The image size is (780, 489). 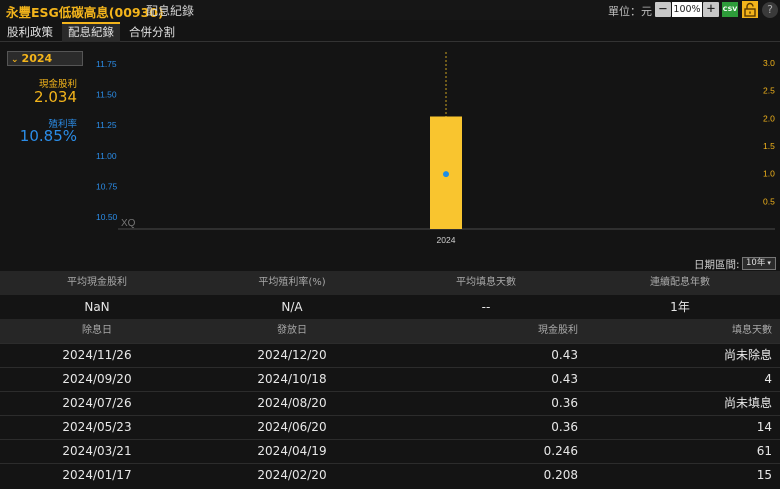 What do you see at coordinates (292, 307) in the screenshot?
I see `summary-value-cell: N/A` at bounding box center [292, 307].